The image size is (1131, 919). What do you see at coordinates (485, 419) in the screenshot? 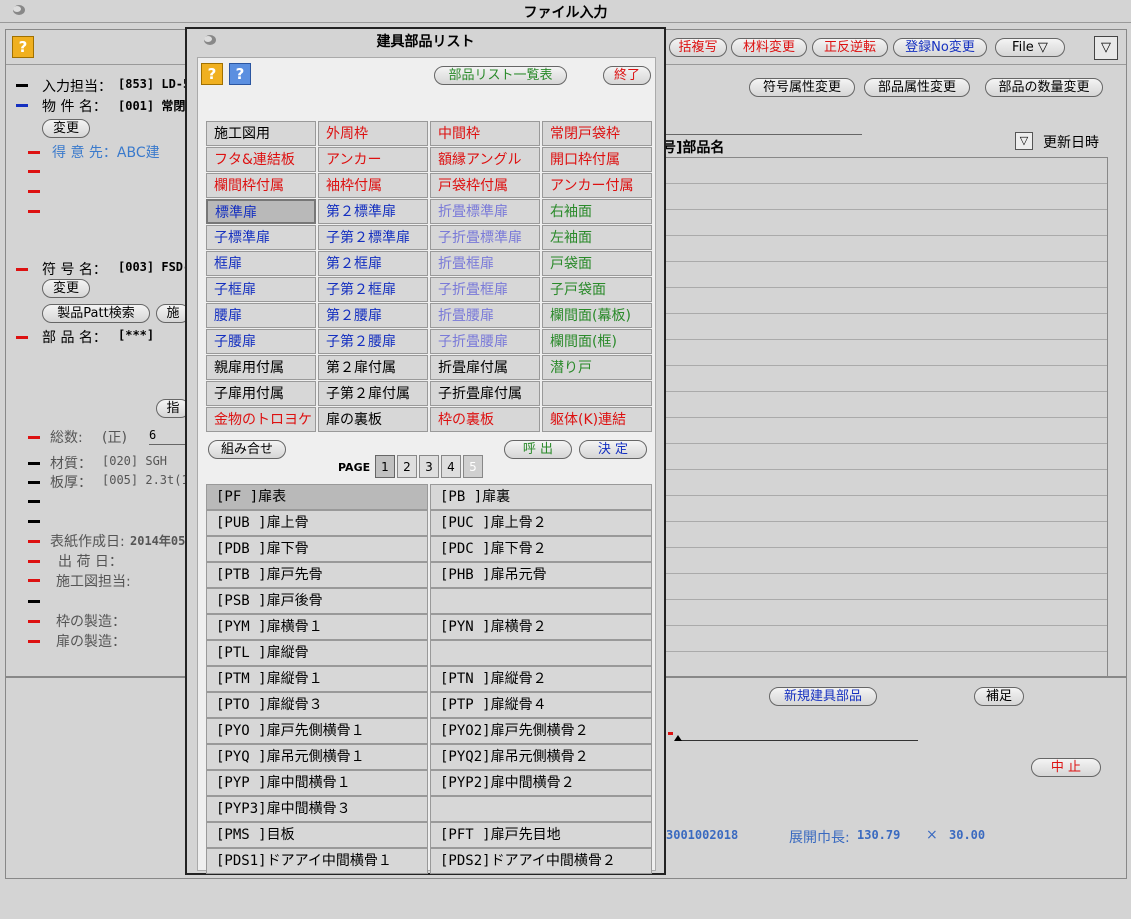
I see `category-cell: 枠の裏板` at bounding box center [485, 419].